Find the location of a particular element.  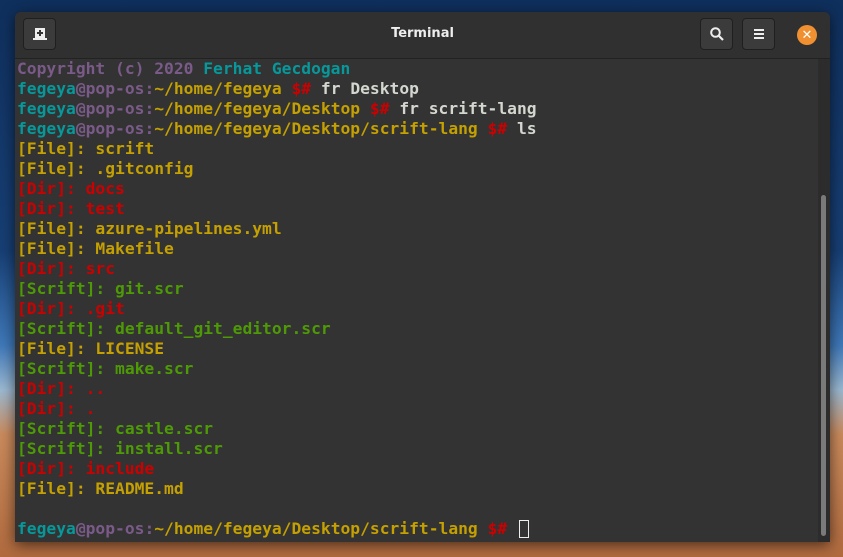

terminal-text: [File]: Makefile is located at coordinates (95, 248).